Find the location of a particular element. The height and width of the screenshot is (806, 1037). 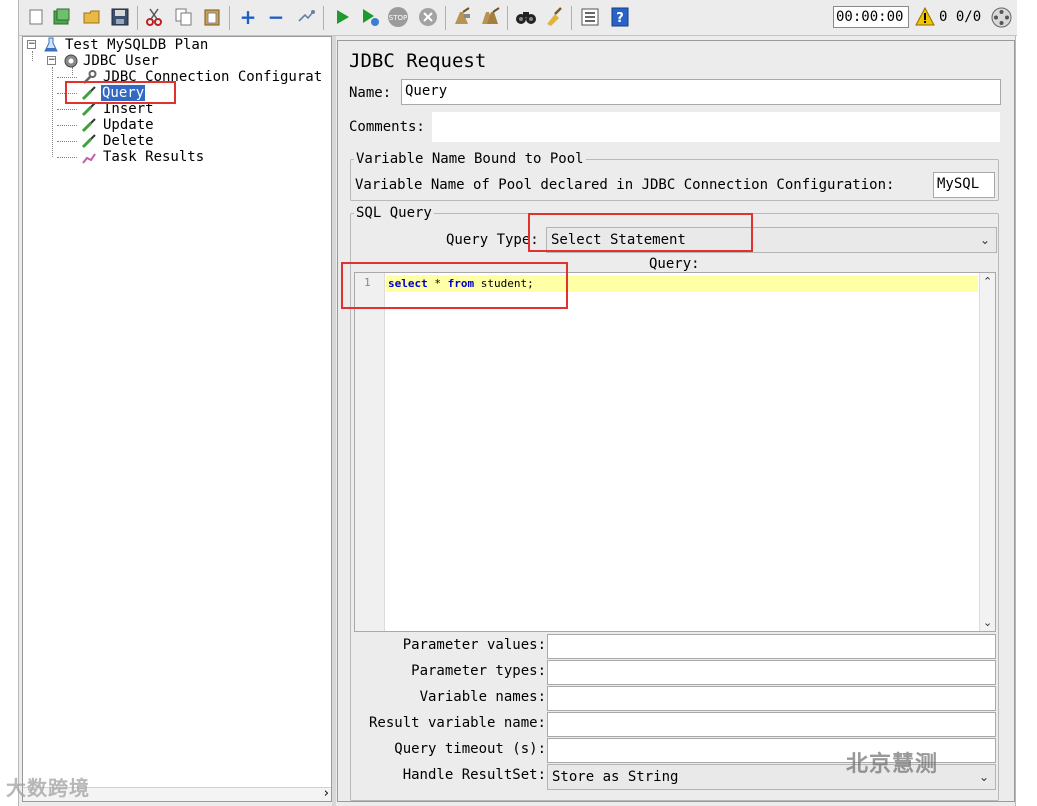

wrench-icon is located at coordinates (89, 77).